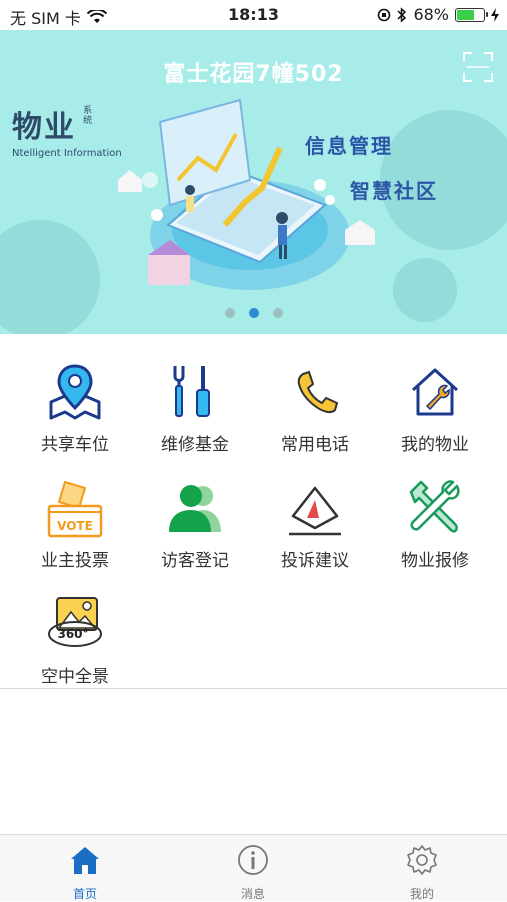 The image size is (507, 902). Describe the element at coordinates (253, 860) in the screenshot. I see `info-icon` at that location.